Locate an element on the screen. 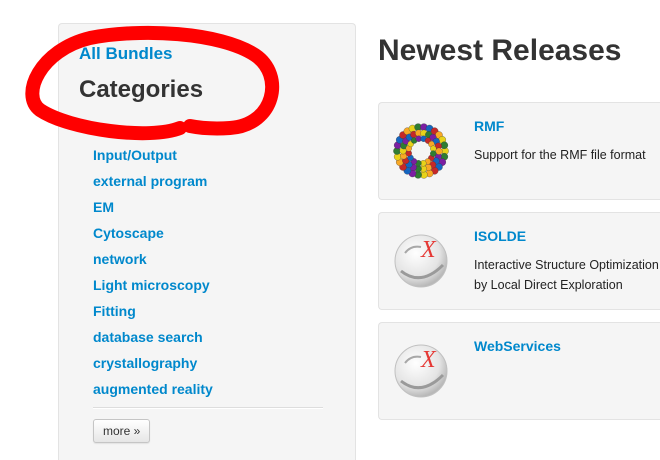  category-link-network: network is located at coordinates (120, 259).